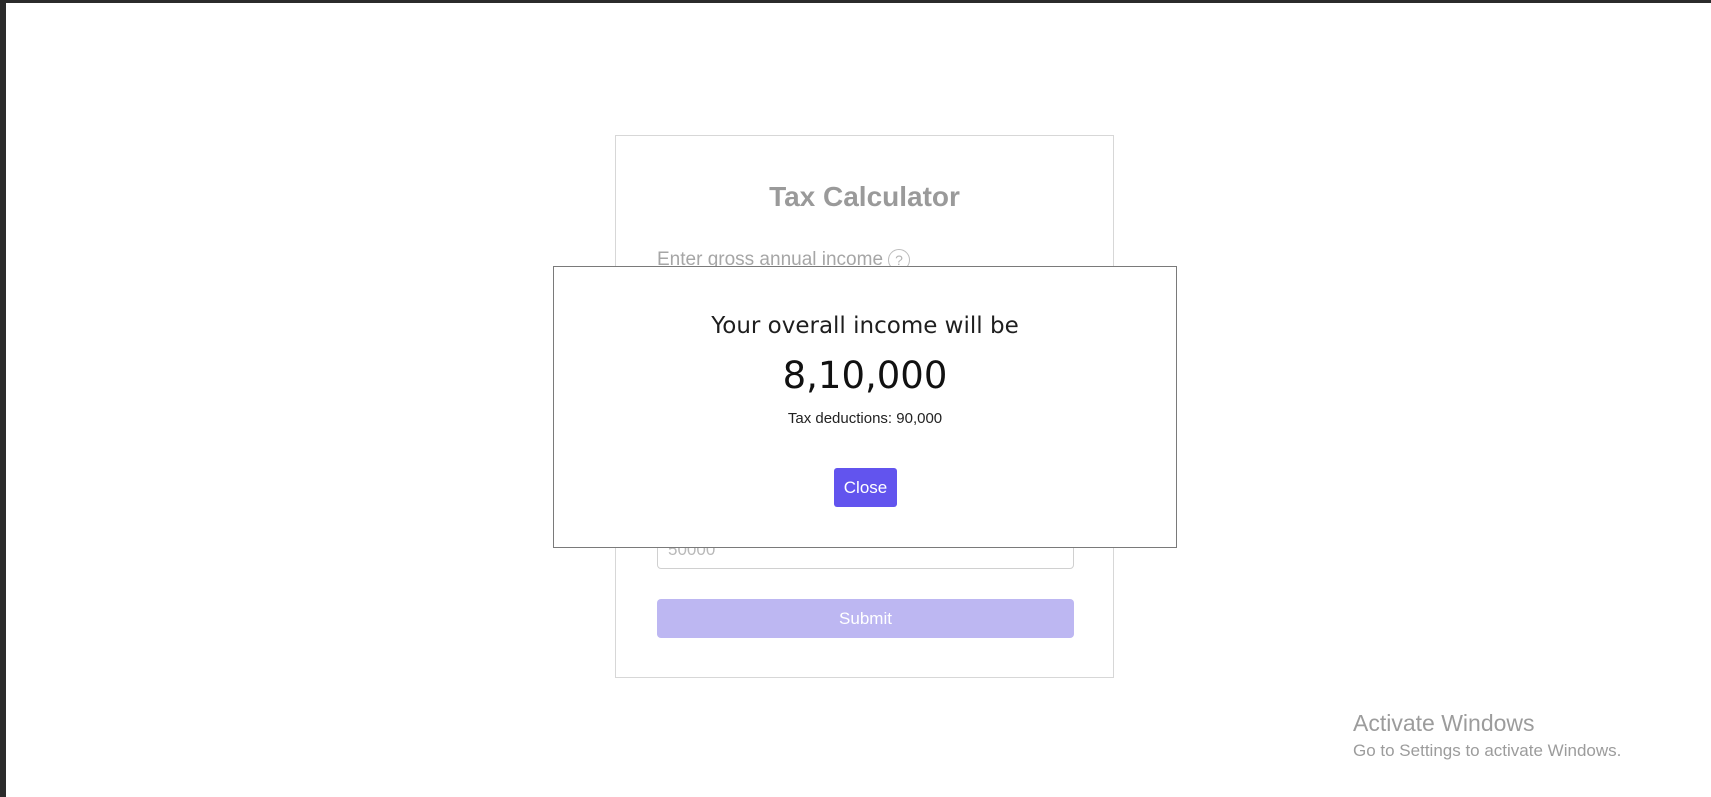 The width and height of the screenshot is (1711, 797). What do you see at coordinates (864, 196) in the screenshot?
I see `page-title: Tax Calculator` at bounding box center [864, 196].